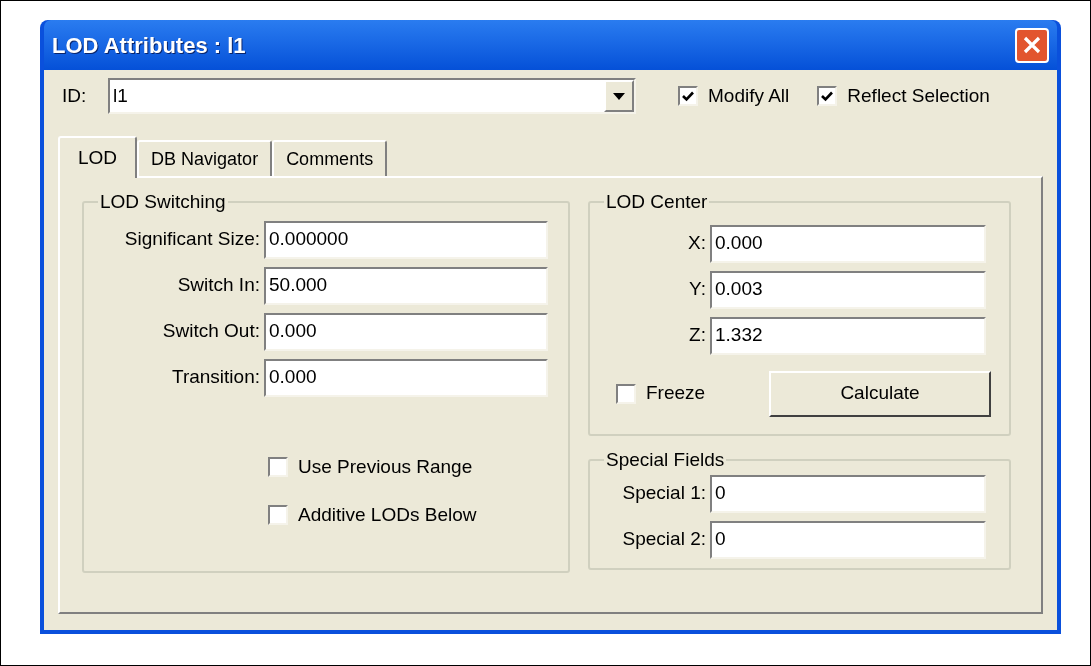  Describe the element at coordinates (663, 493) in the screenshot. I see `field-label: Special 1:` at that location.